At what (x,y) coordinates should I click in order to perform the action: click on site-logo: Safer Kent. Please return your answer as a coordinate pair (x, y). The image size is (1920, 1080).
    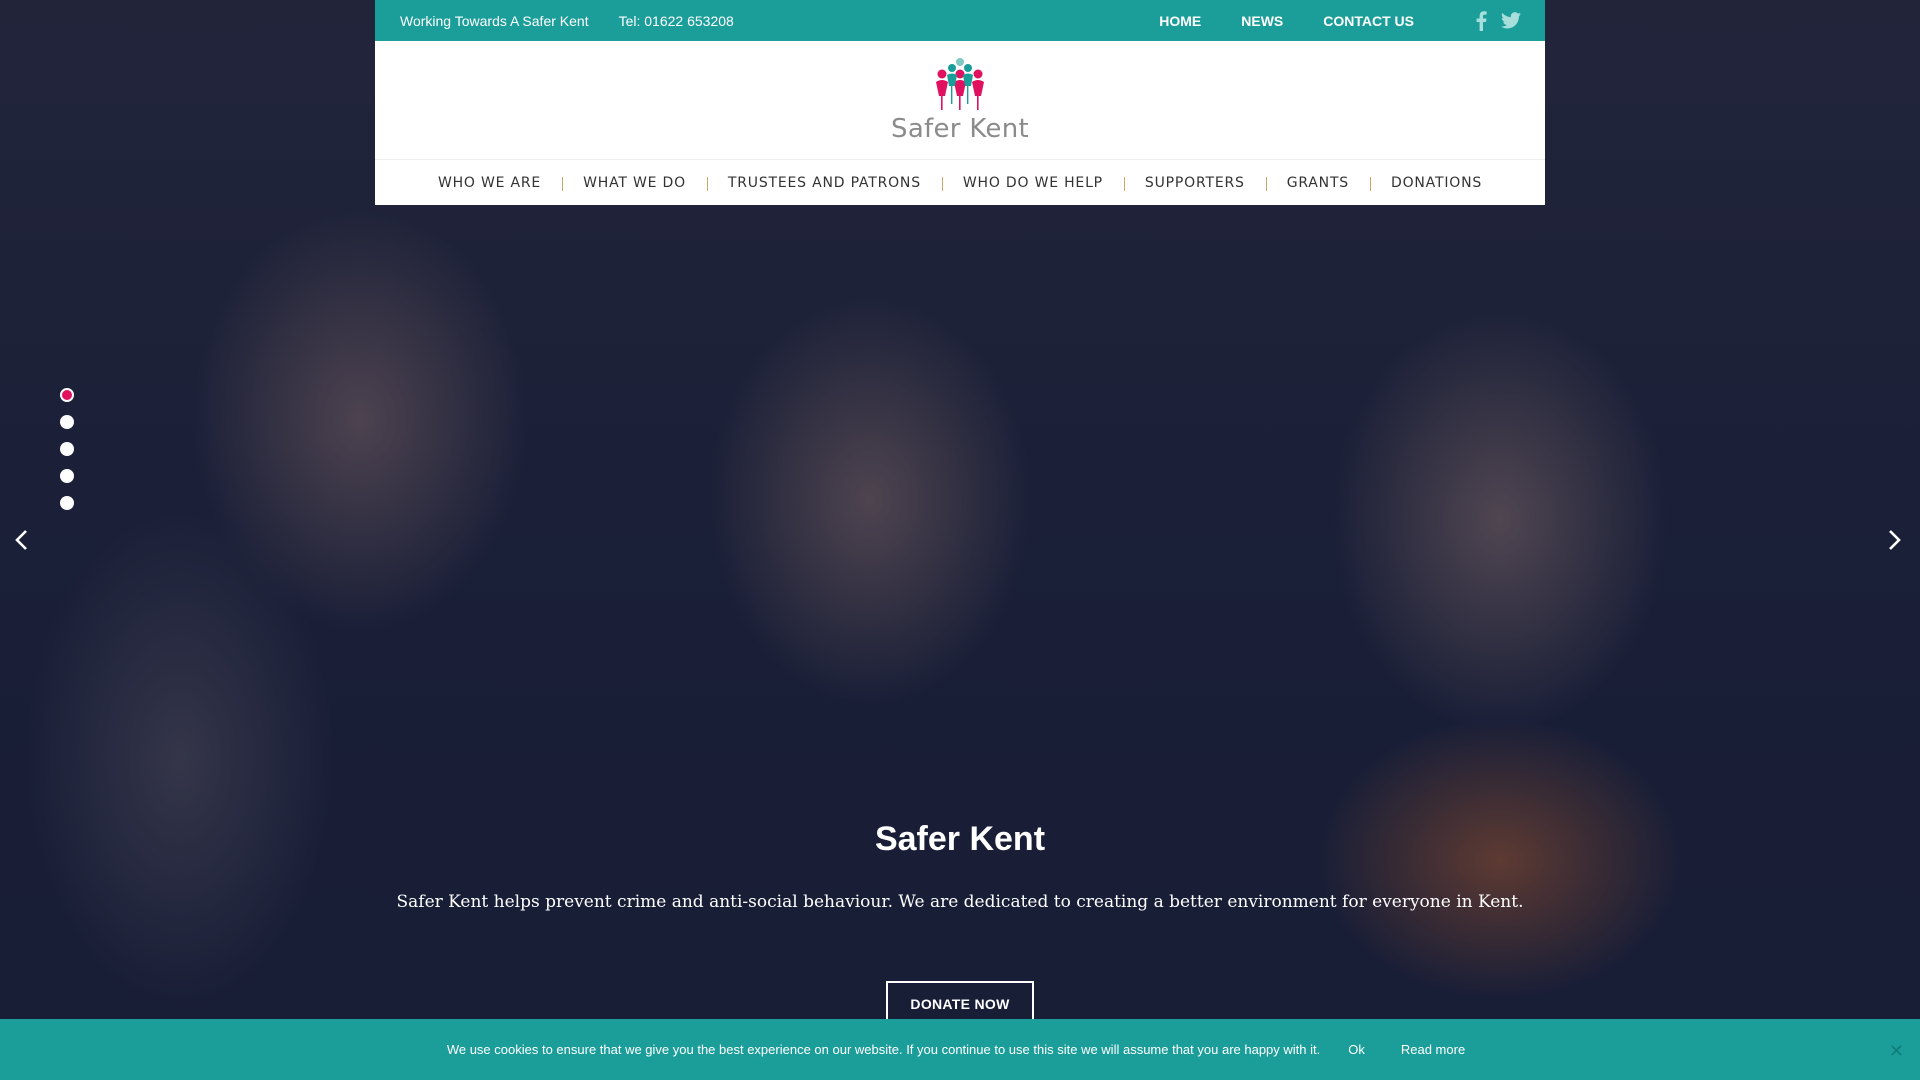
    Looking at the image, I should click on (960, 100).